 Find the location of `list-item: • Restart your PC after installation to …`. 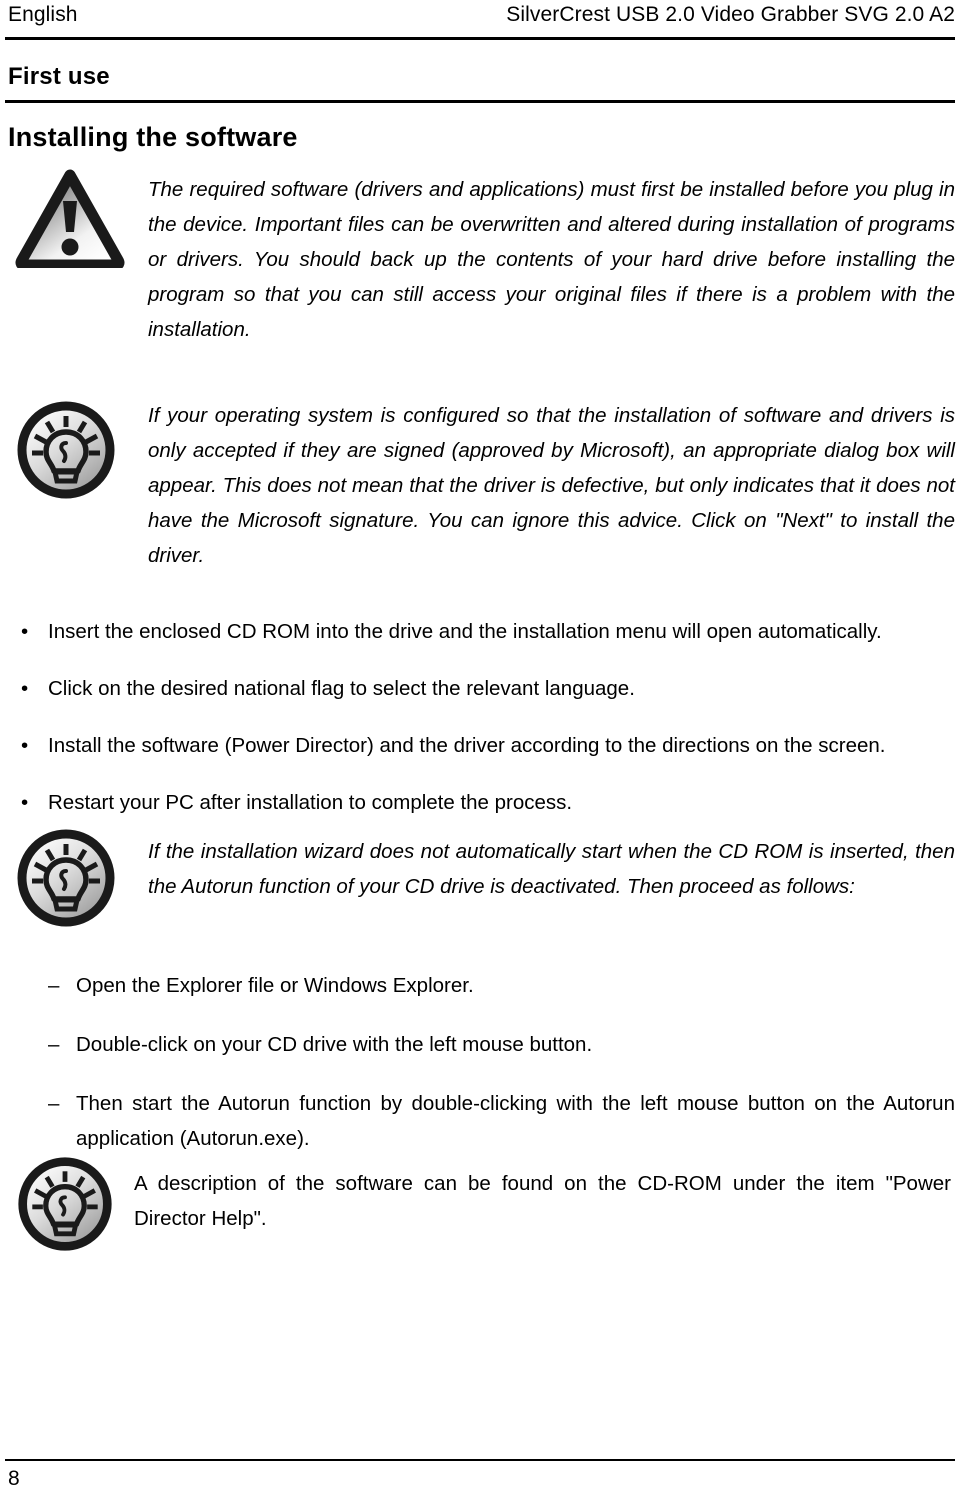

list-item: • Restart your PC after installation to … is located at coordinates (481, 802).